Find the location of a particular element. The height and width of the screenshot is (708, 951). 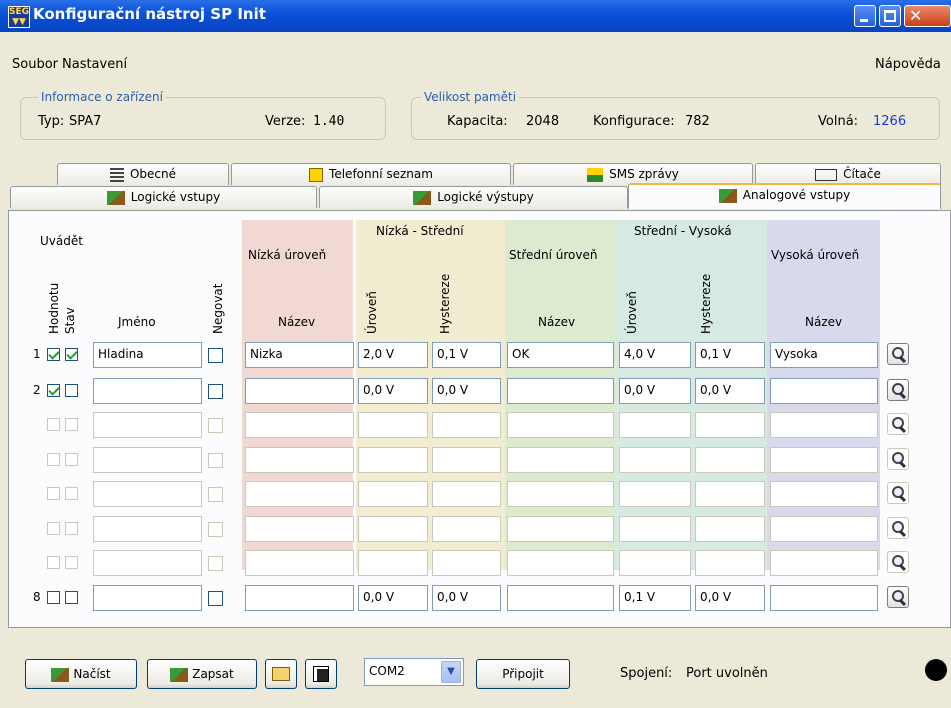

high-level-name-input: Vysoka is located at coordinates (824, 355).